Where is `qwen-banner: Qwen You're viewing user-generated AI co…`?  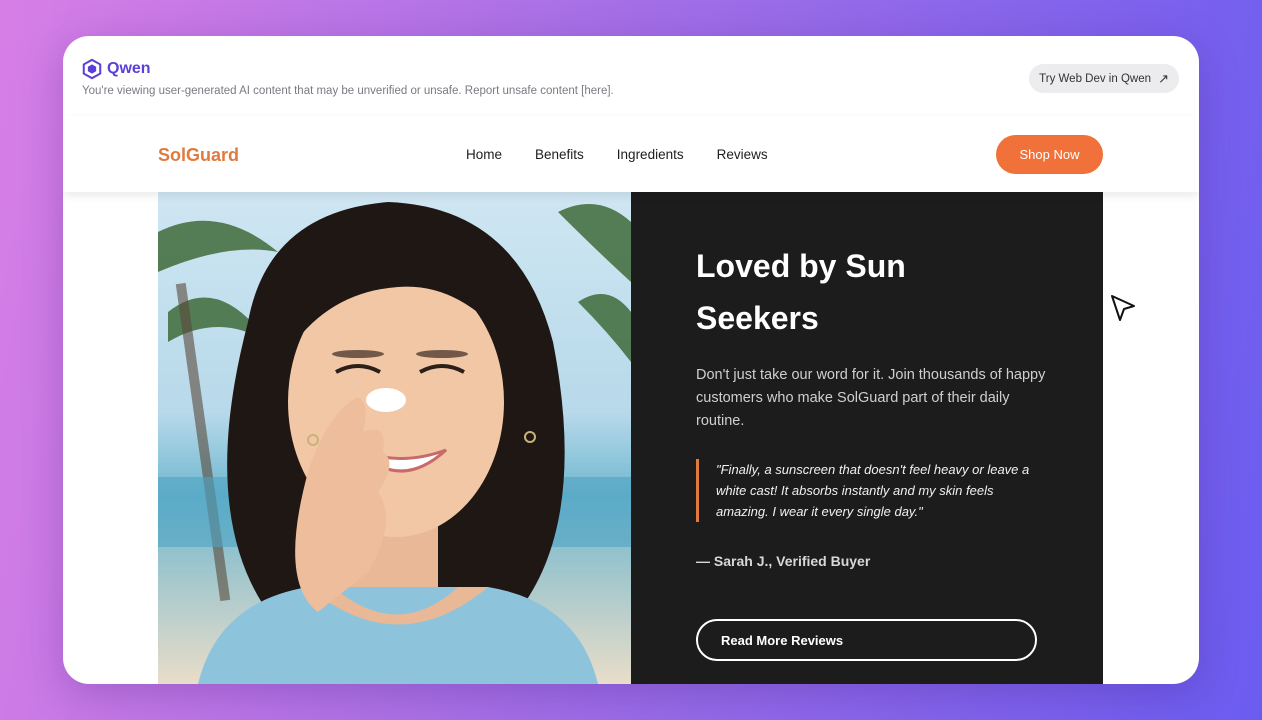
qwen-banner: Qwen You're viewing user-generated AI co… is located at coordinates (631, 76).